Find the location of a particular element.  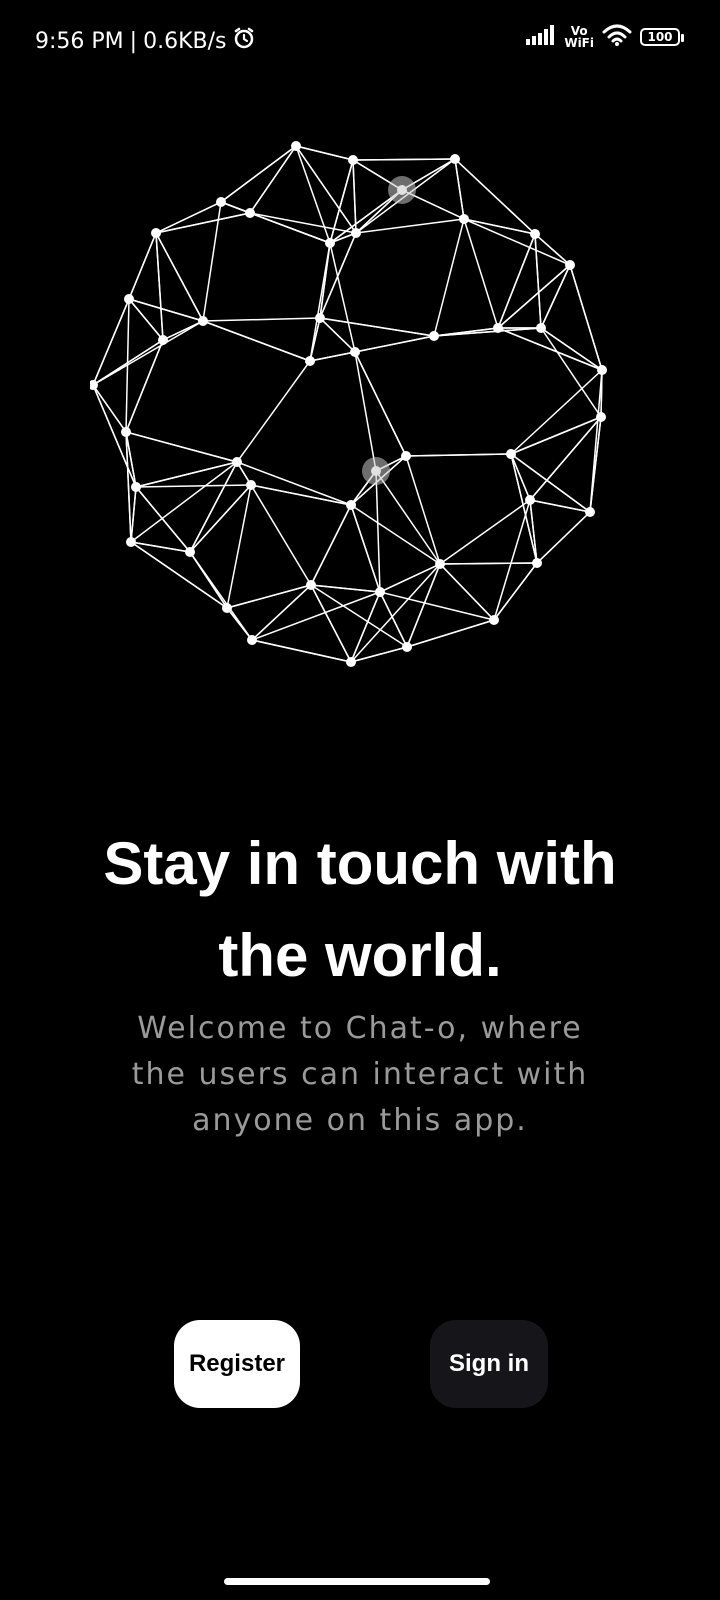

network-speed: 0.6KB/s is located at coordinates (185, 41).